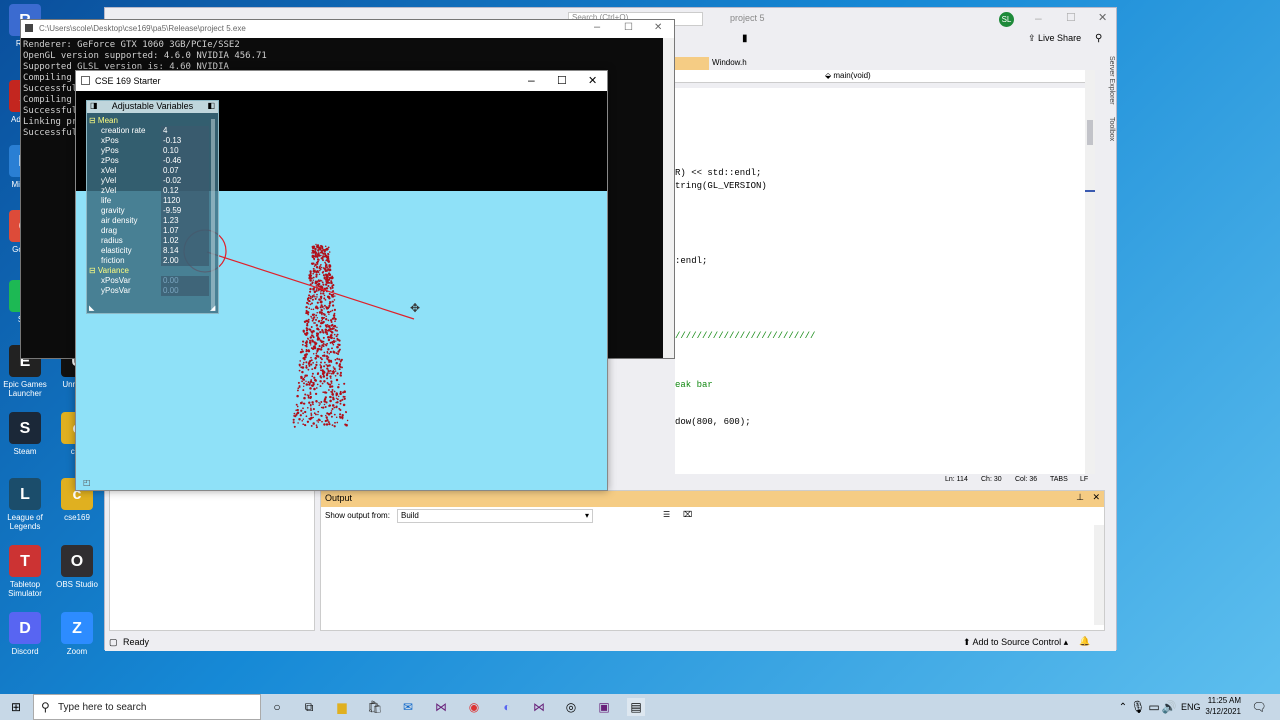 The height and width of the screenshot is (720, 1280). I want to click on bookmark-icon: ▮, so click(745, 38).